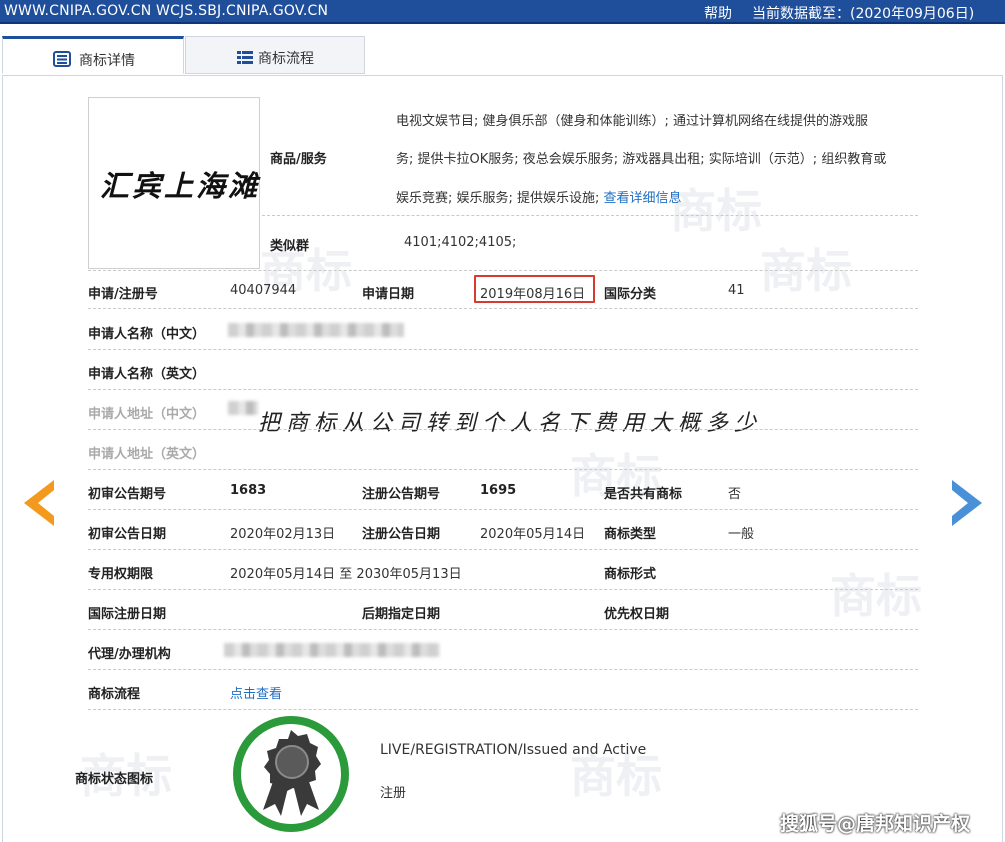 The width and height of the screenshot is (1005, 842). Describe the element at coordinates (147, 454) in the screenshot. I see `address-en-label: 申请人地址（英文）` at that location.